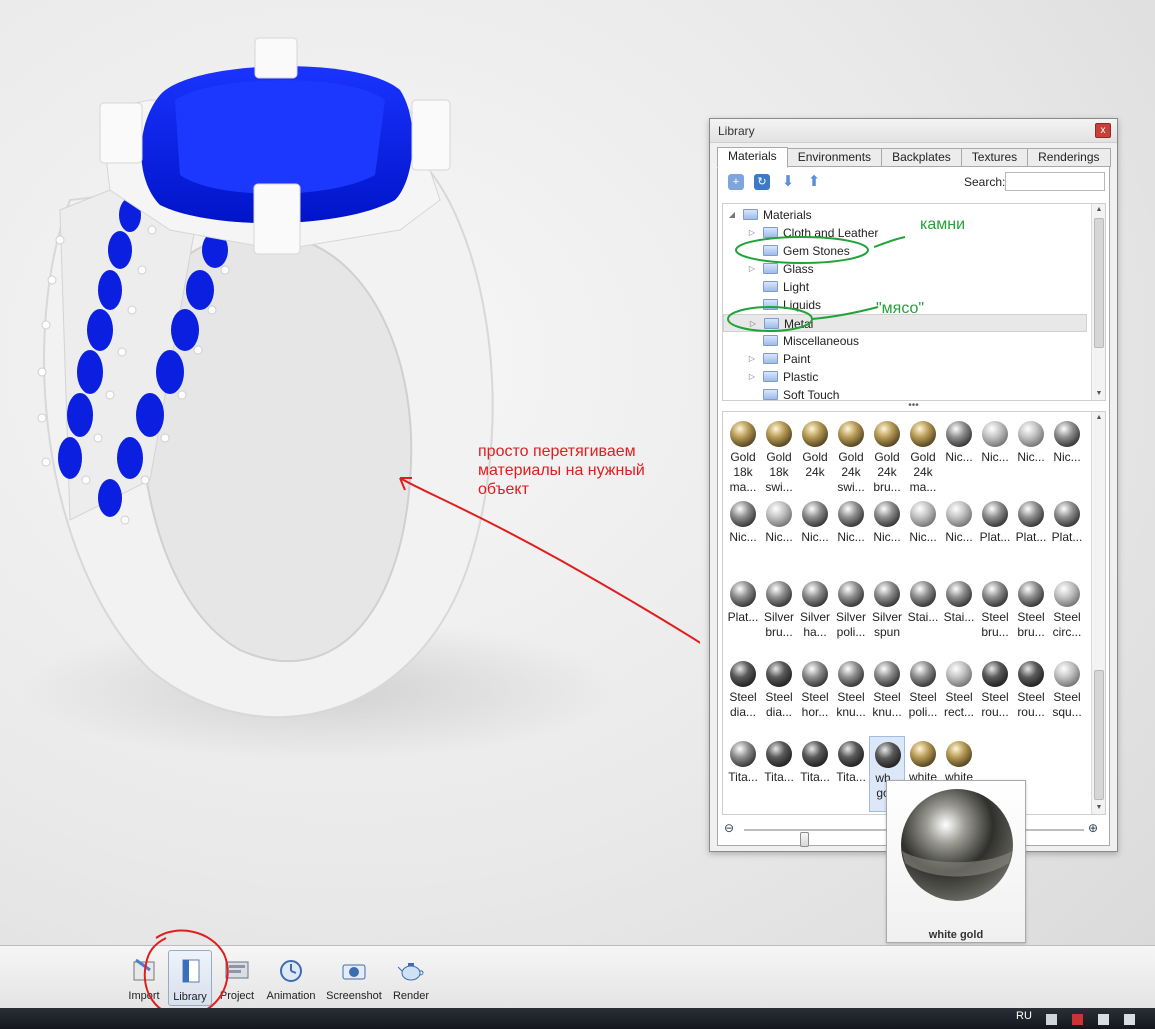 This screenshot has width=1155, height=1029. Describe the element at coordinates (291, 996) in the screenshot. I see `animation-label: Animation` at that location.